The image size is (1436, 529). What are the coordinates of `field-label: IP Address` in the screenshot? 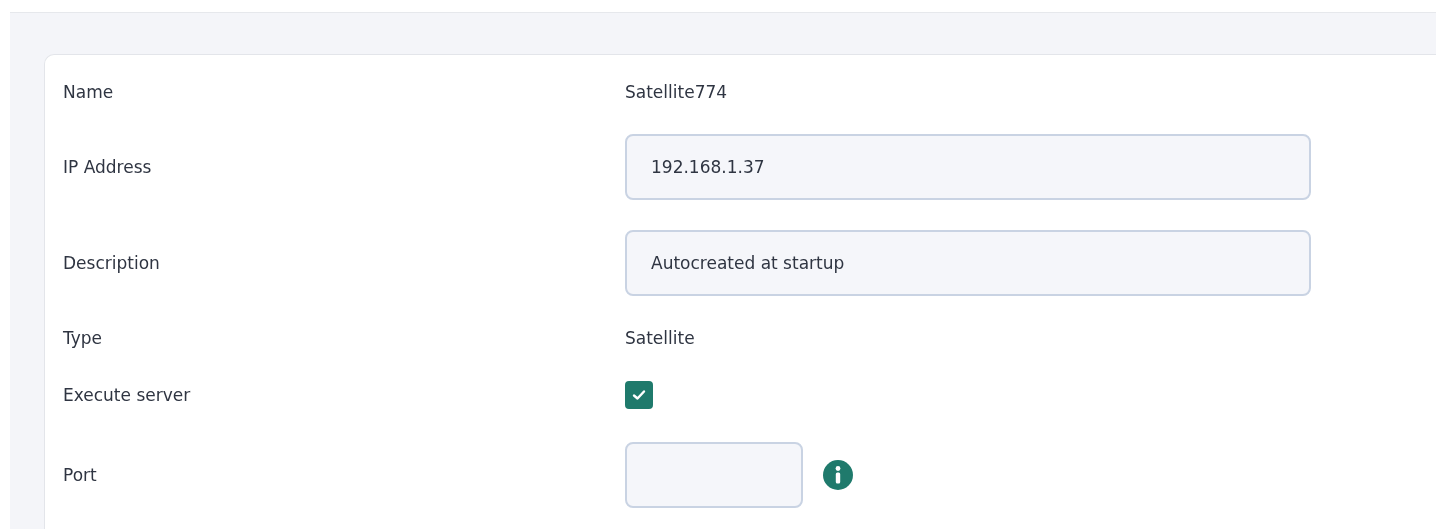 It's located at (108, 167).